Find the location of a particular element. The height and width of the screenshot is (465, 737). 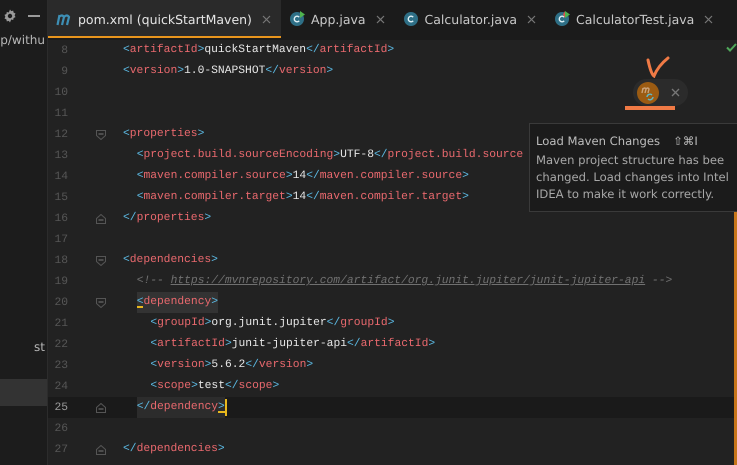

tooltip-text: changed. Load changes into Intel is located at coordinates (633, 177).